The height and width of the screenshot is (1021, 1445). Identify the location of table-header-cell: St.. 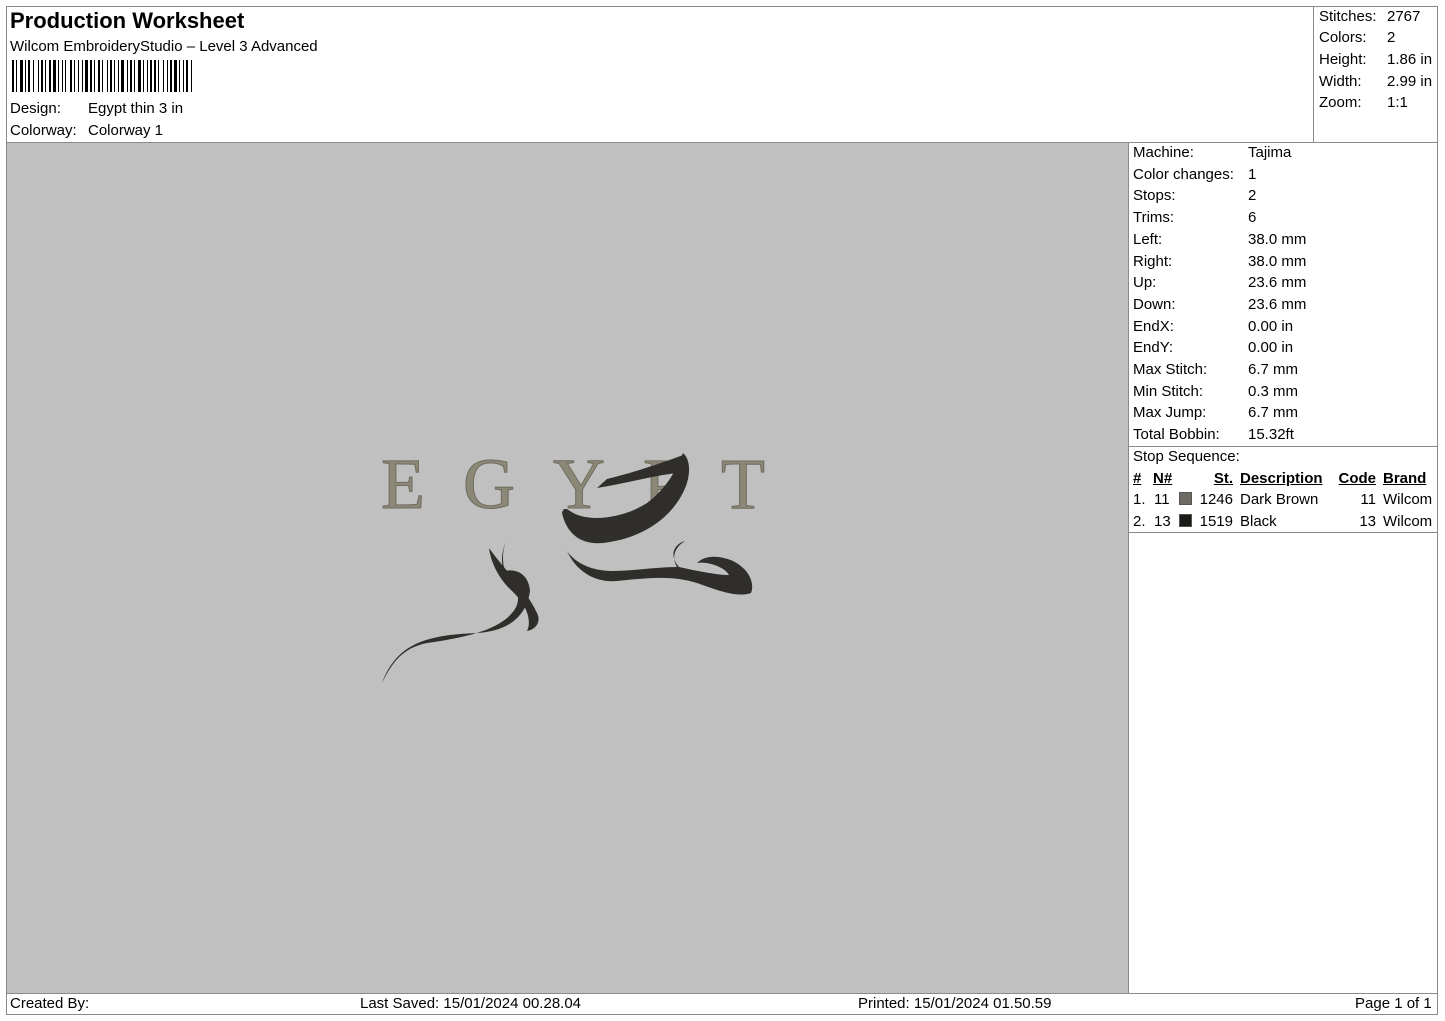
(1223, 478).